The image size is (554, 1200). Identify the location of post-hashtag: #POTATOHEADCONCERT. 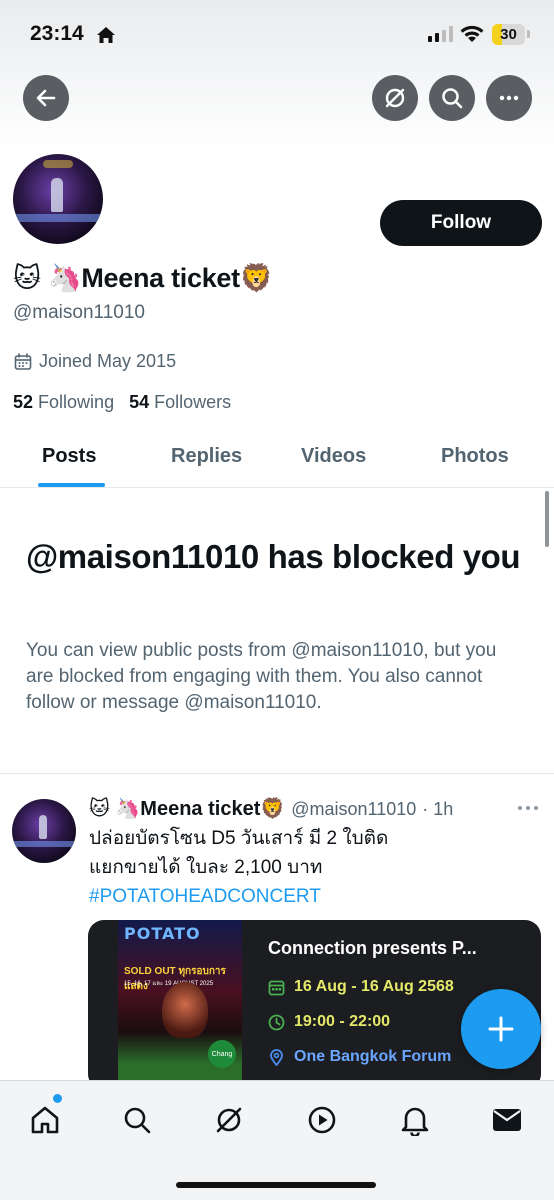
(309, 896).